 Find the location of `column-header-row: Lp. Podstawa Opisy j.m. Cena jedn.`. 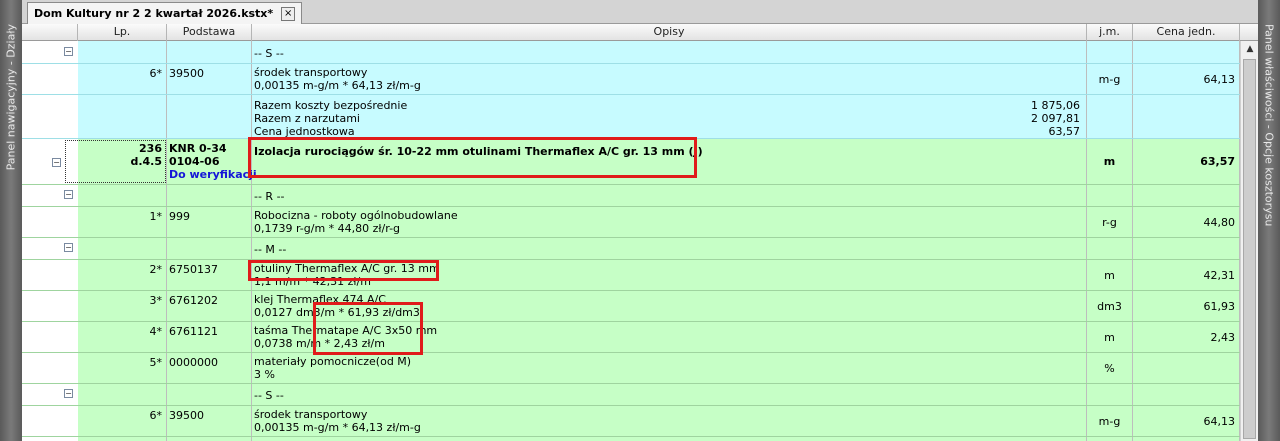

column-header-row: Lp. Podstawa Opisy j.m. Cena jedn. is located at coordinates (640, 32).